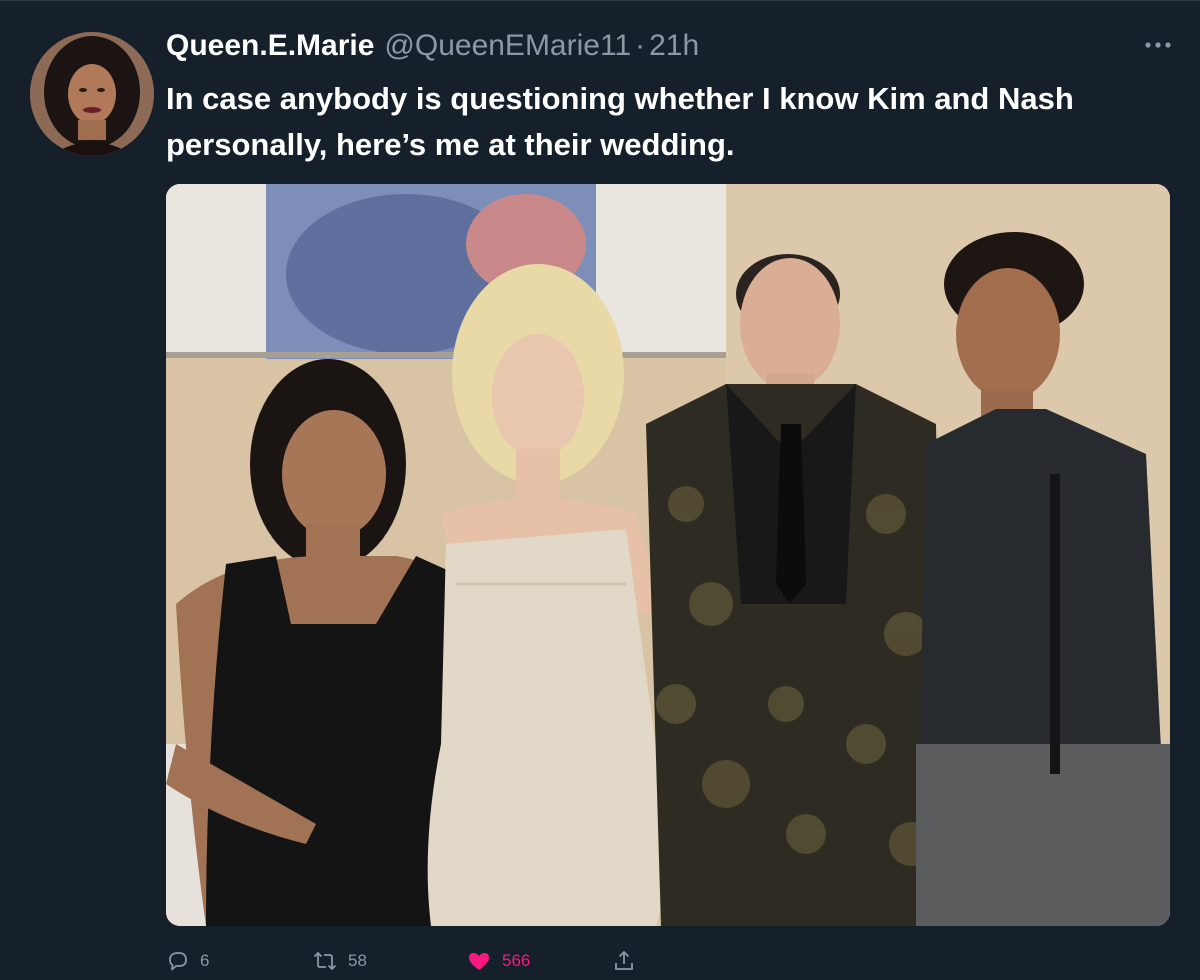 The width and height of the screenshot is (1200, 980). I want to click on tweet-header: Queen.E.Marie @QueenEMarie11 · 21h, so click(432, 46).